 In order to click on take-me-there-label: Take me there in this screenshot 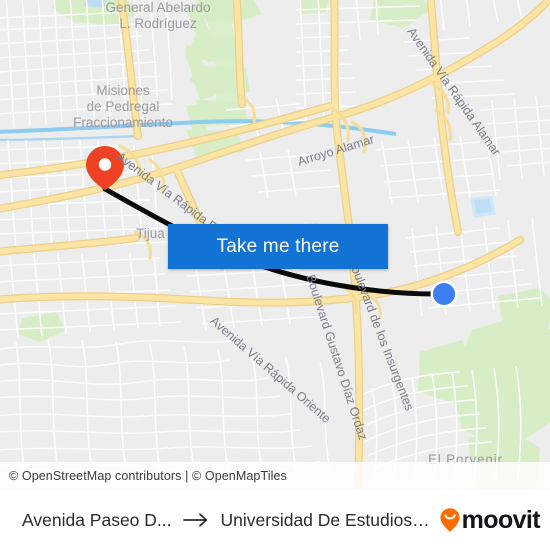, I will do `click(278, 246)`.